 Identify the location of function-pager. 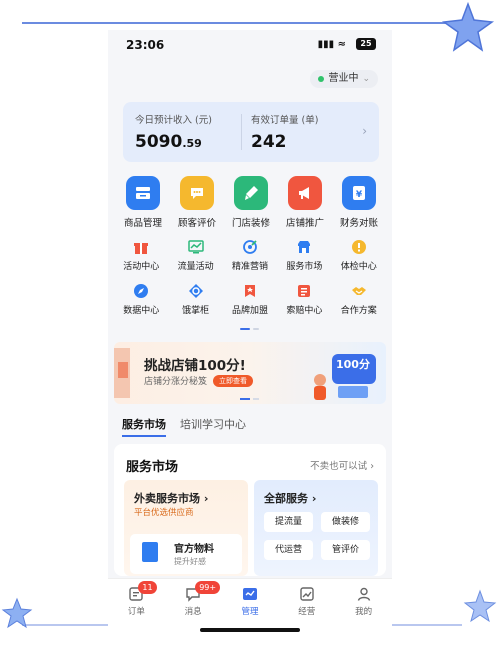
(249, 329).